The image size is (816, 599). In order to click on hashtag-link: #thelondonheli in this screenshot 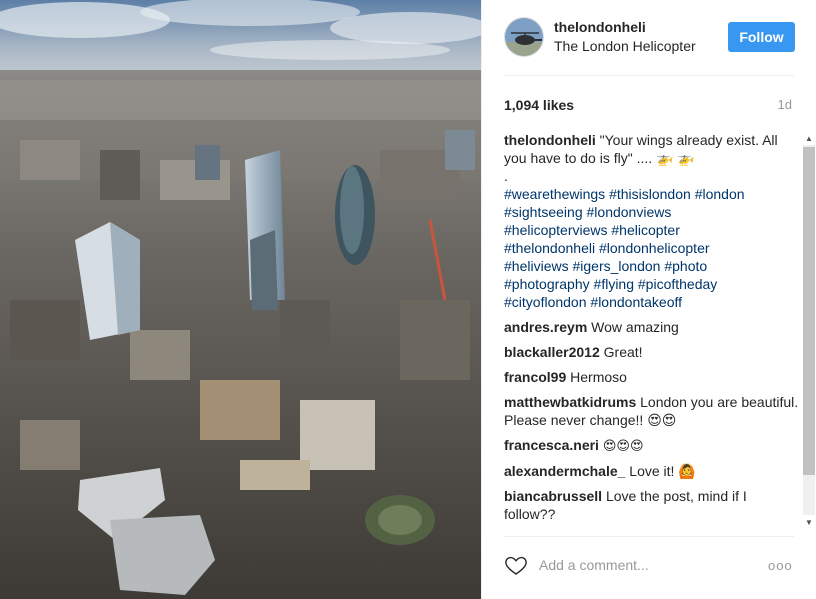, I will do `click(549, 248)`.